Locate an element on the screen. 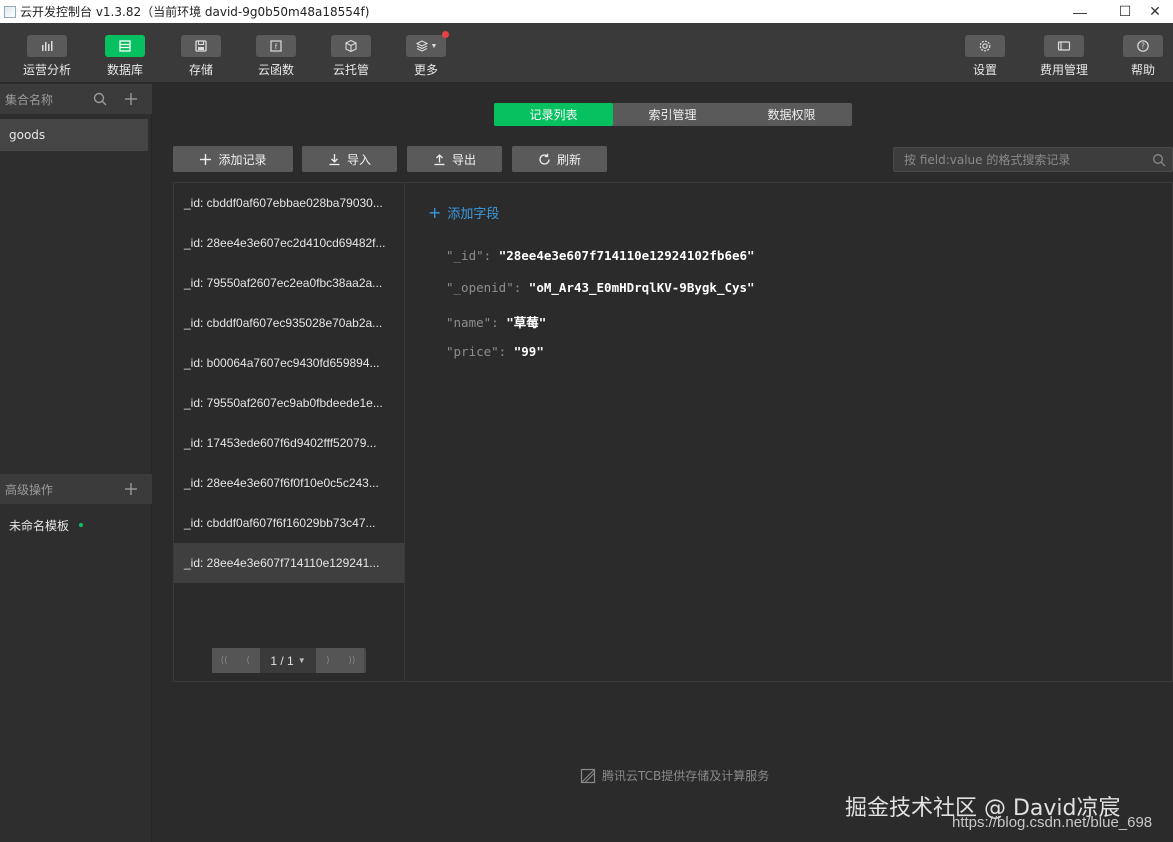  toolbar-more-button: ▼ 更多 is located at coordinates (426, 54).